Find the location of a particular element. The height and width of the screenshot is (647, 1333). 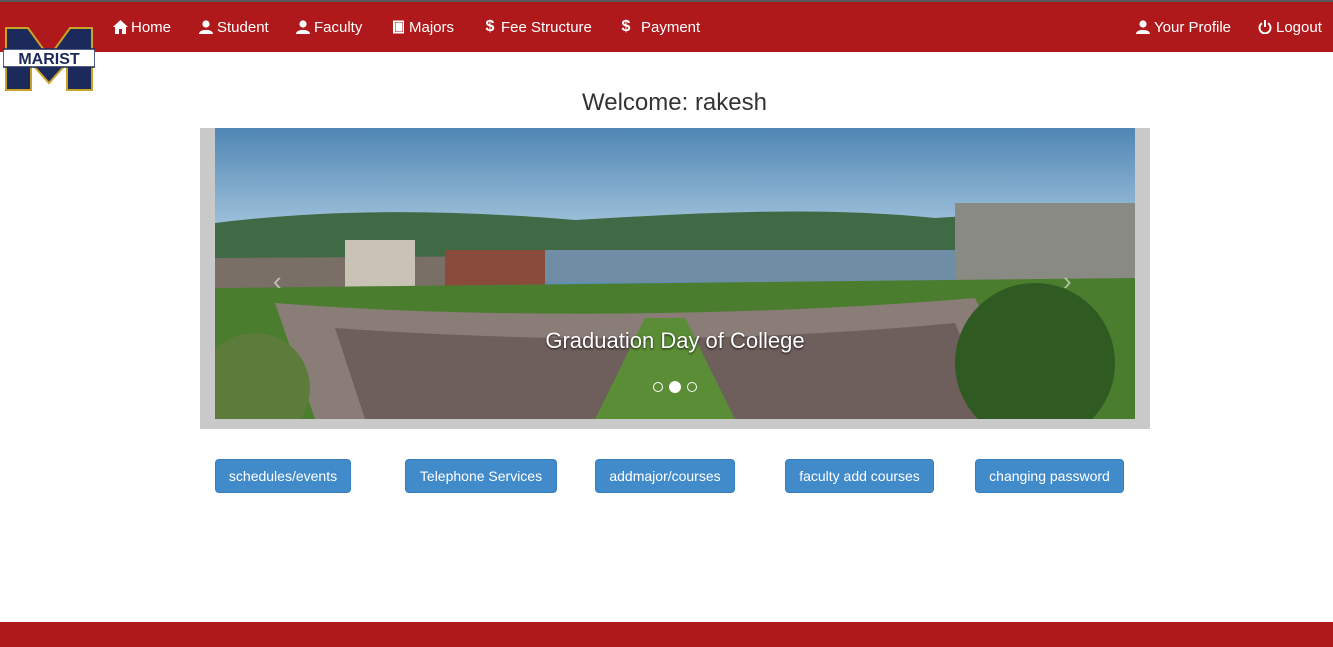

power-icon is located at coordinates (1265, 27).